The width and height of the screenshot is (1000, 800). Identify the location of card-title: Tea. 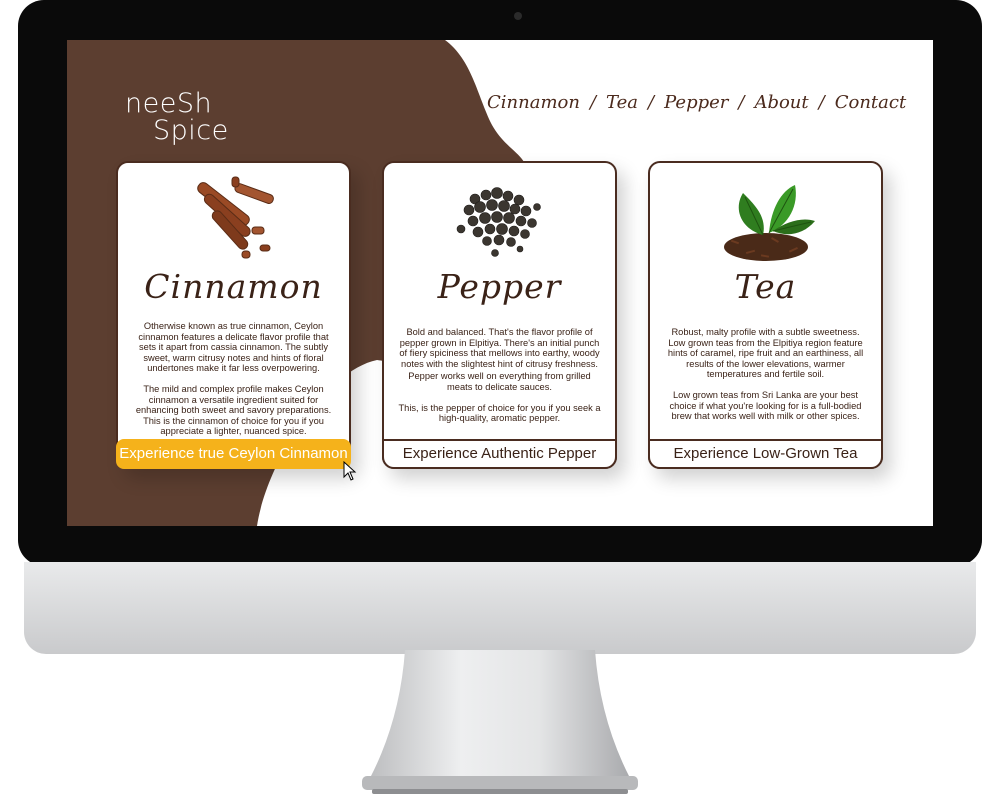
(765, 286).